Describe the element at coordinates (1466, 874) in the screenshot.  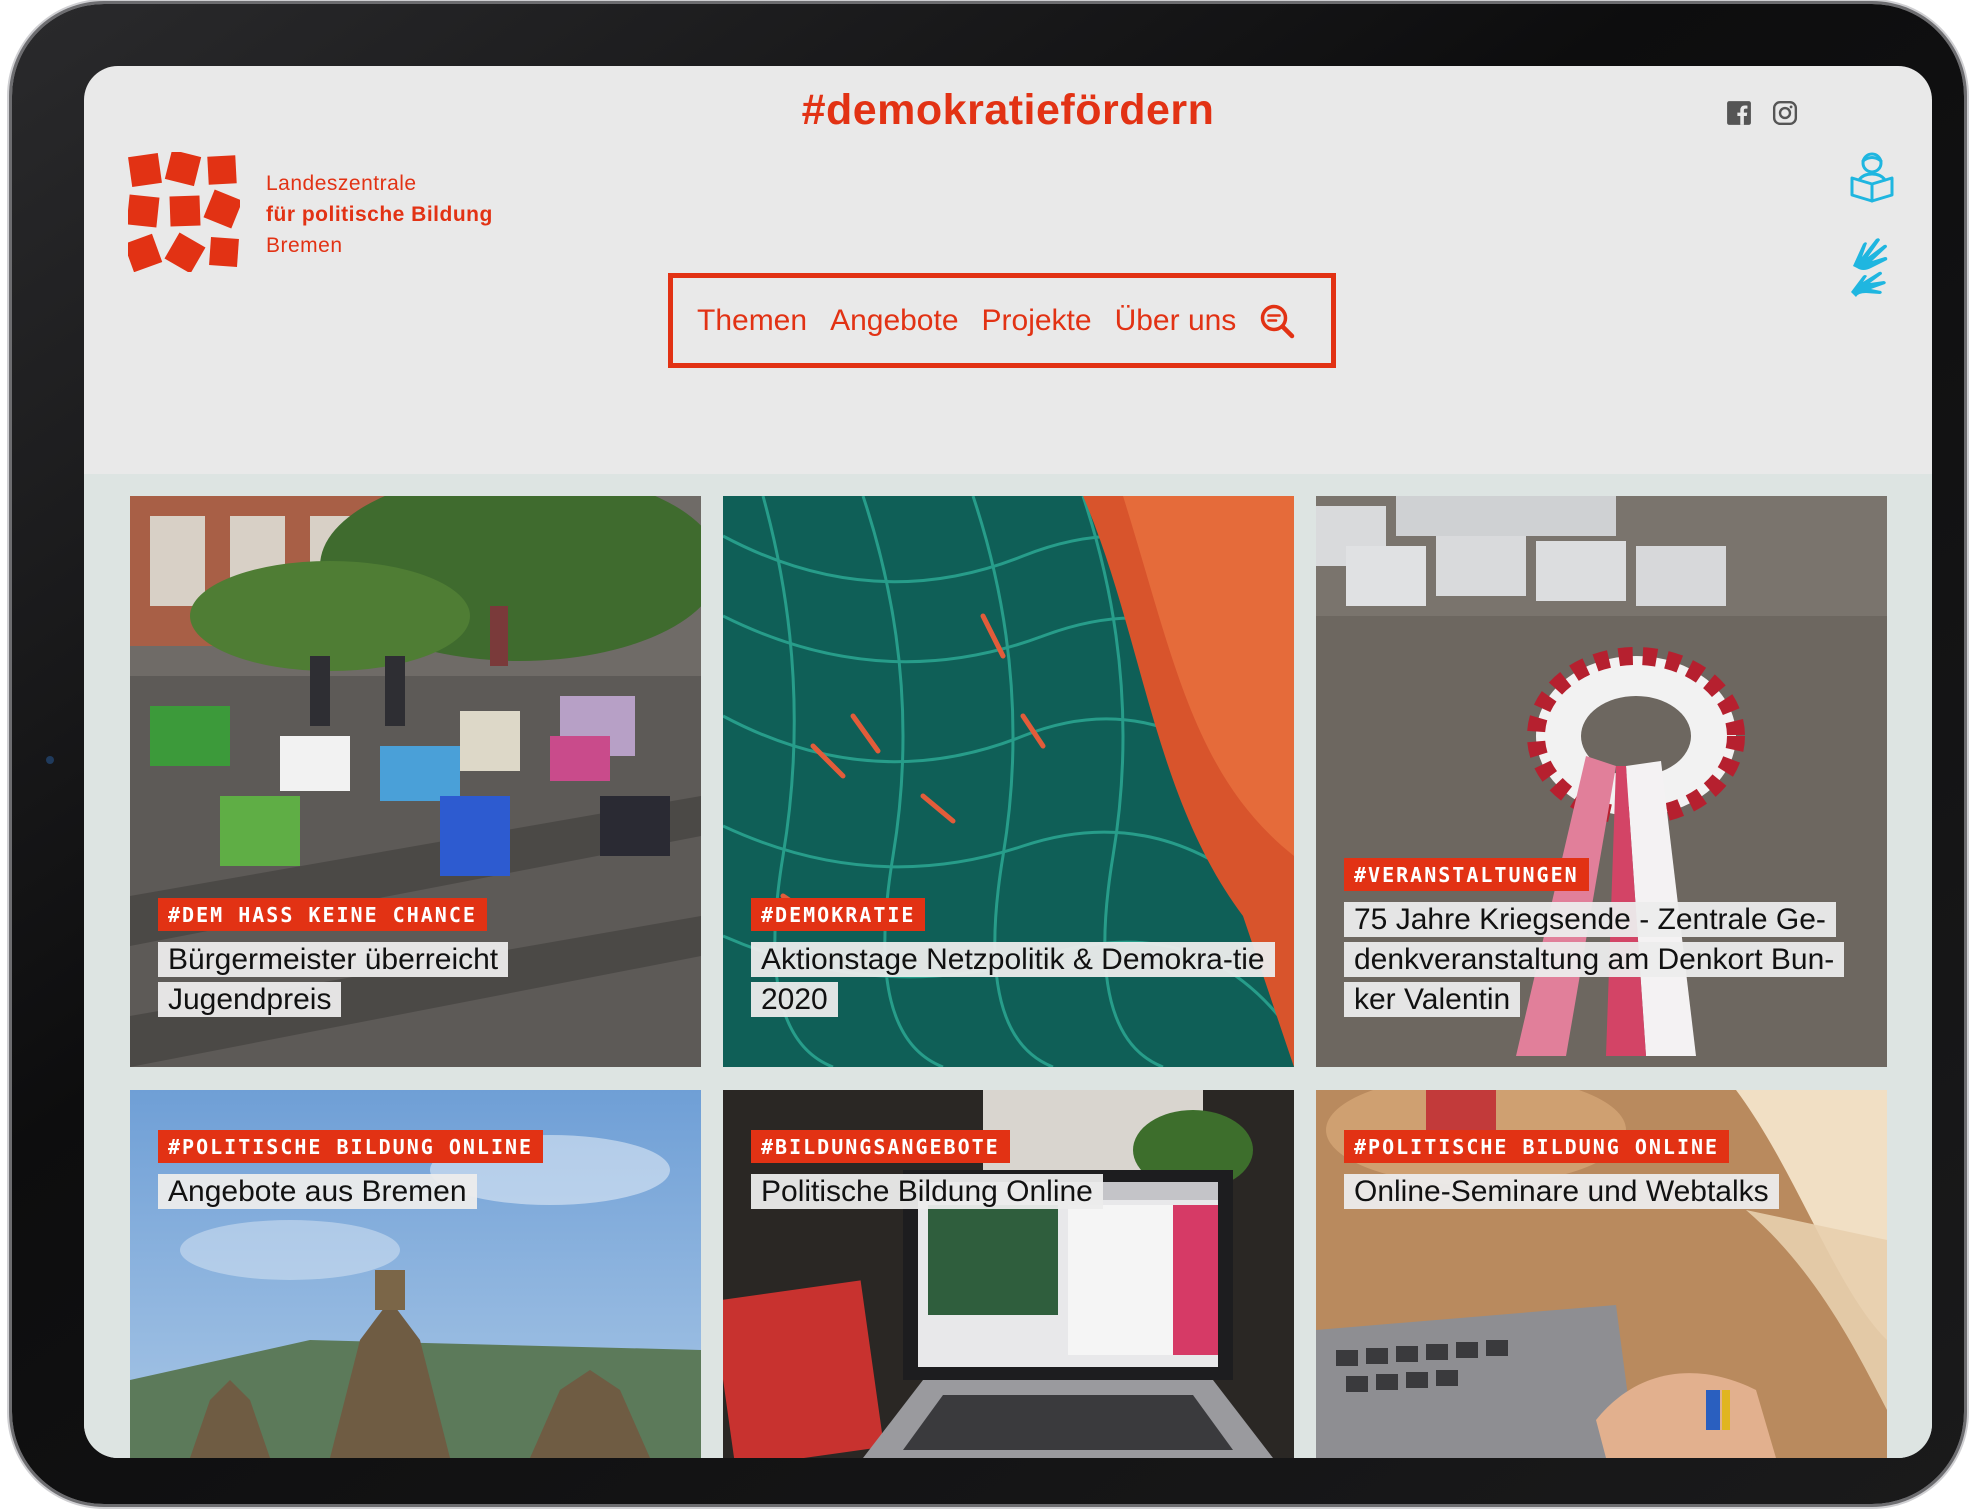
I see `card-tag: #VERANSTALTUNGEN` at that location.